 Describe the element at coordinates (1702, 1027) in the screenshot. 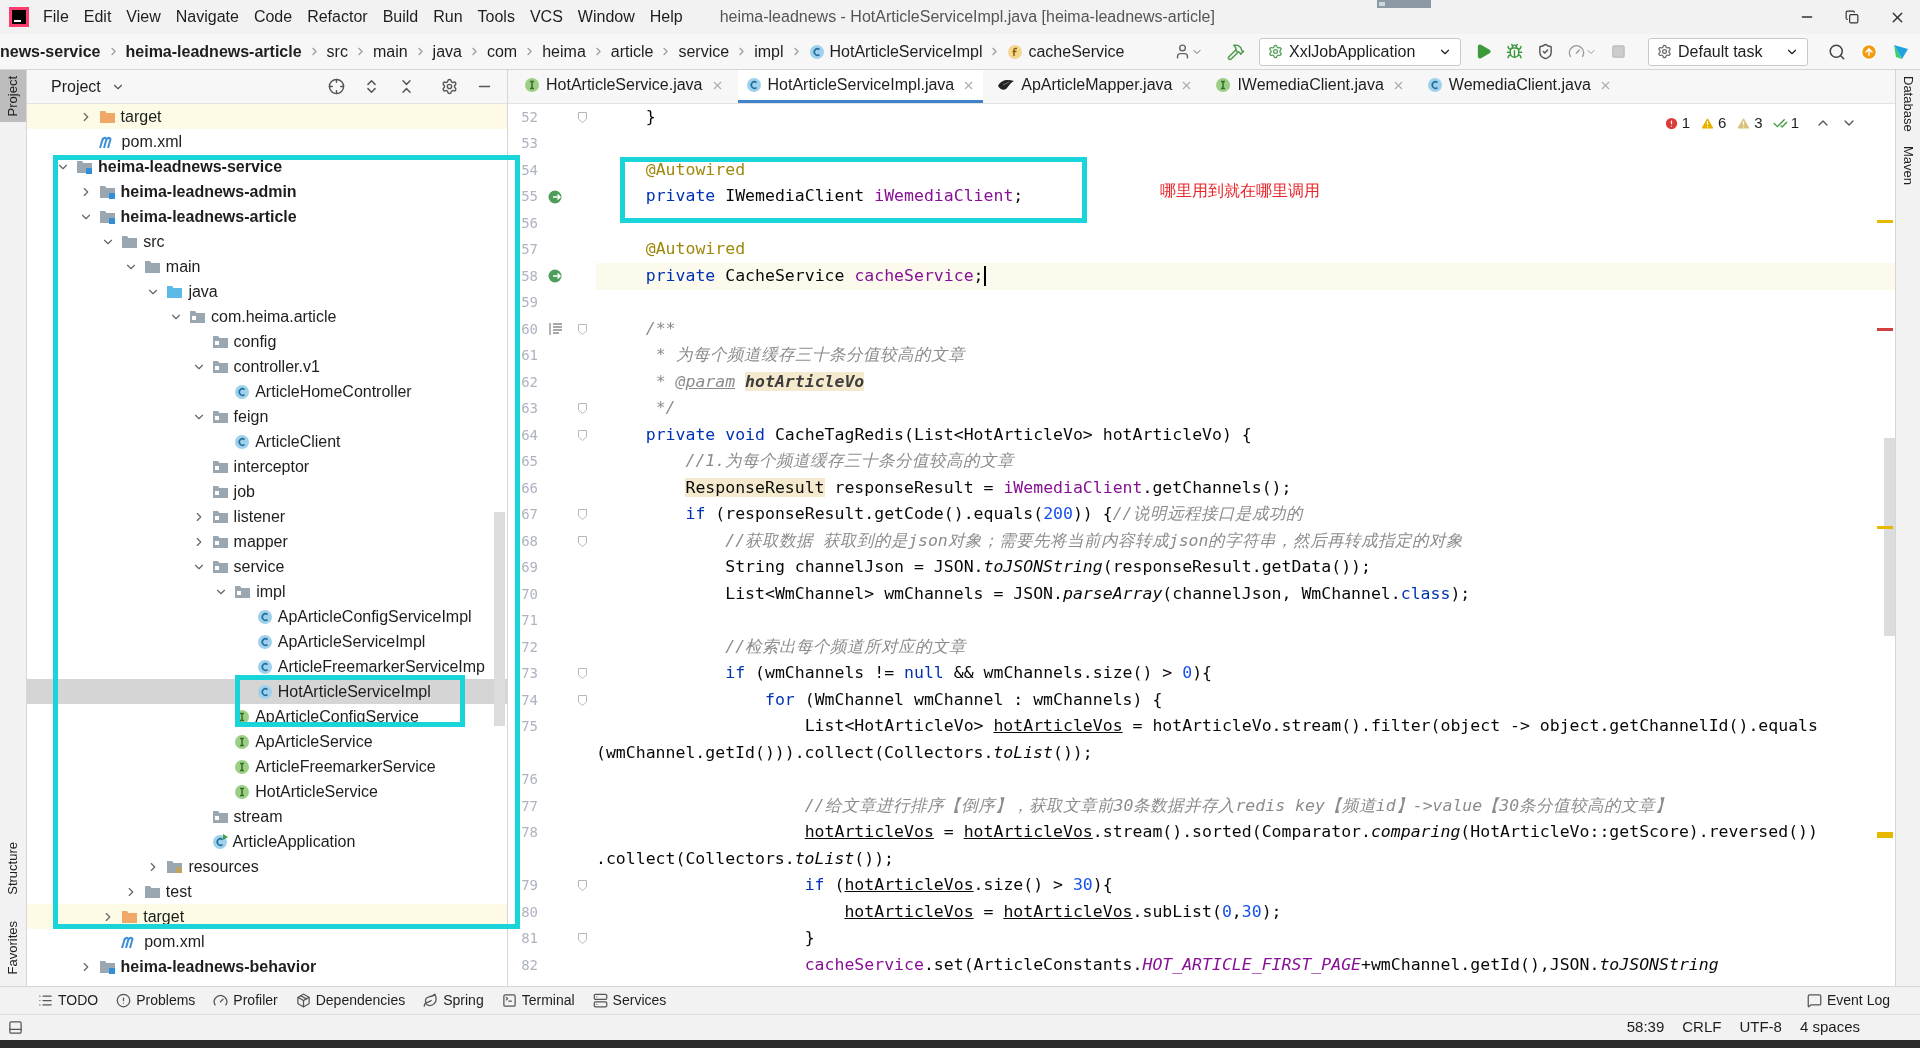

I see `status-item: CRLF` at that location.